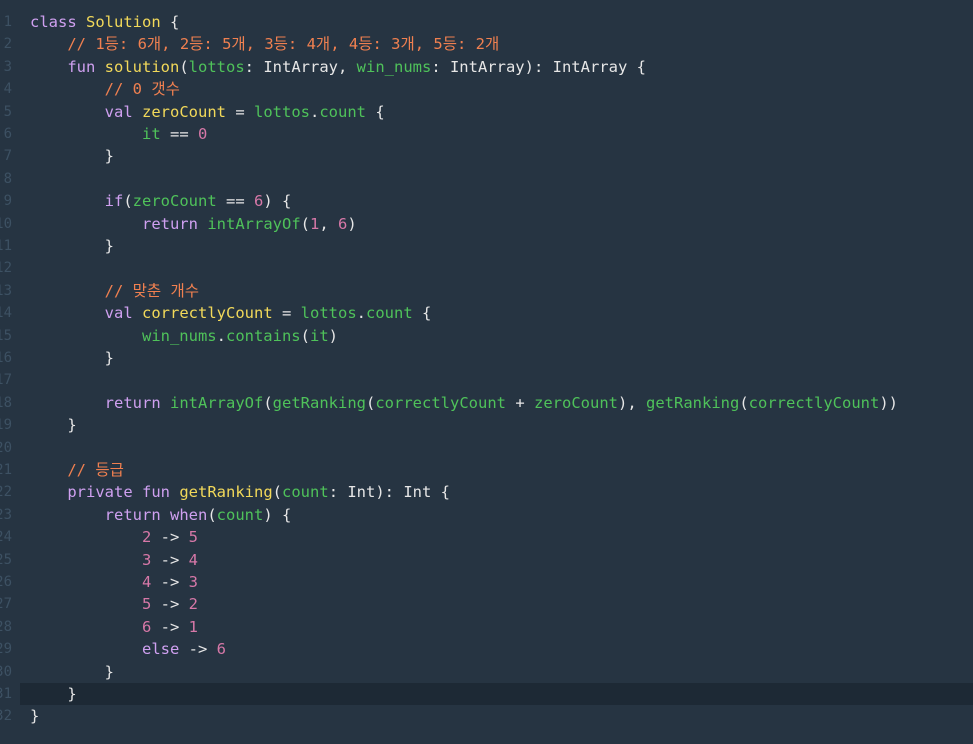 The height and width of the screenshot is (744, 973). Describe the element at coordinates (486, 313) in the screenshot. I see `code-line: 14 val correctlyCount = lottos.count {` at that location.